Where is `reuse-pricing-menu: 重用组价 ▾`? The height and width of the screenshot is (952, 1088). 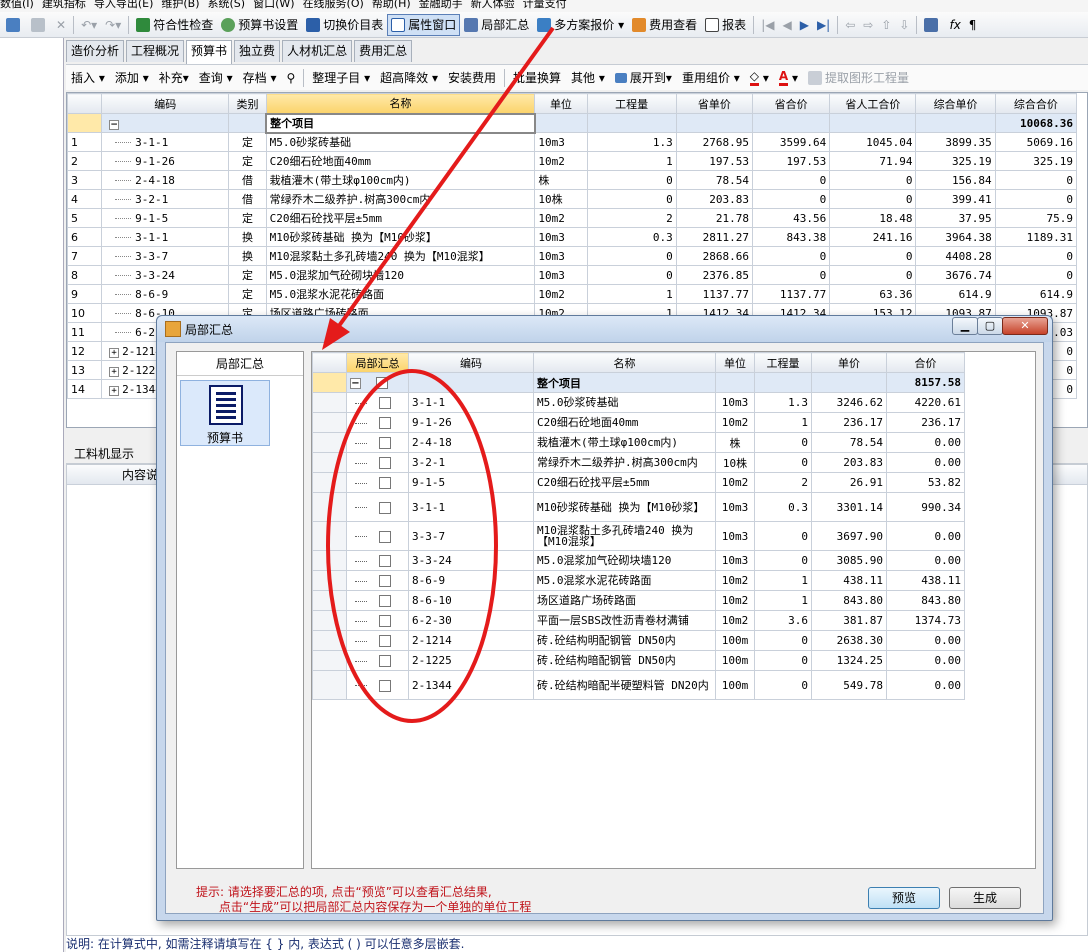
reuse-pricing-menu: 重用组价 ▾ is located at coordinates (711, 78).